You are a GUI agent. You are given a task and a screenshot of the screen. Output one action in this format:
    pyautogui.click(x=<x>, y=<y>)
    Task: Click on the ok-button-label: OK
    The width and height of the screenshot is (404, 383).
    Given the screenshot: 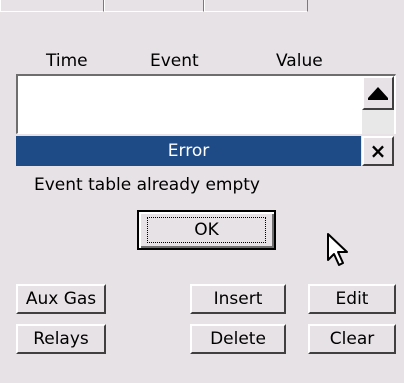 What is the action you would take?
    pyautogui.click(x=206, y=230)
    